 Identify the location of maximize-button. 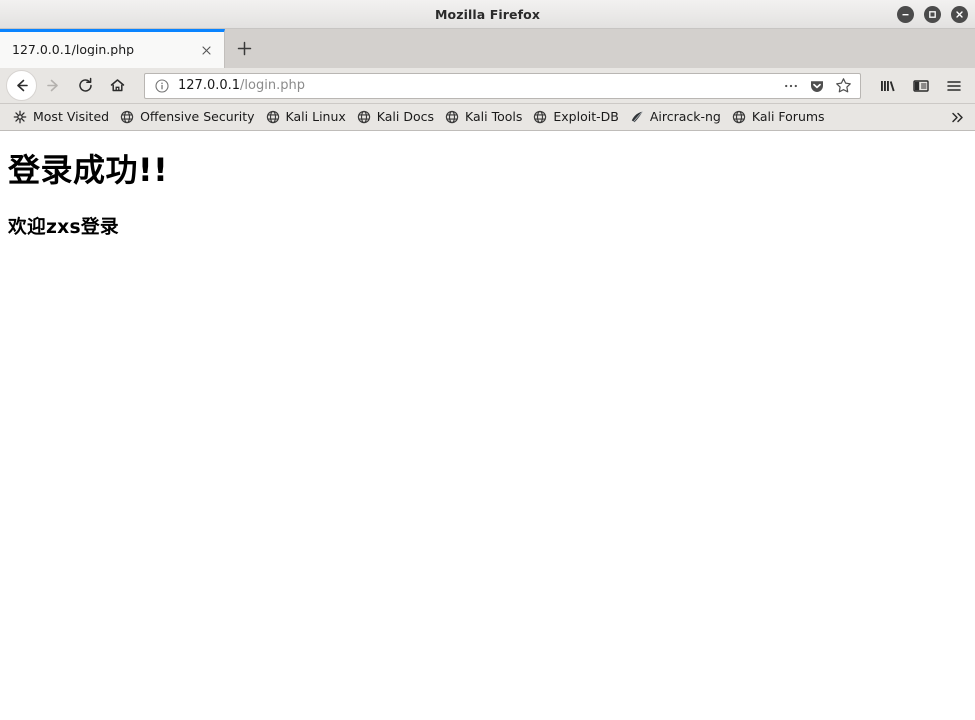
(932, 14).